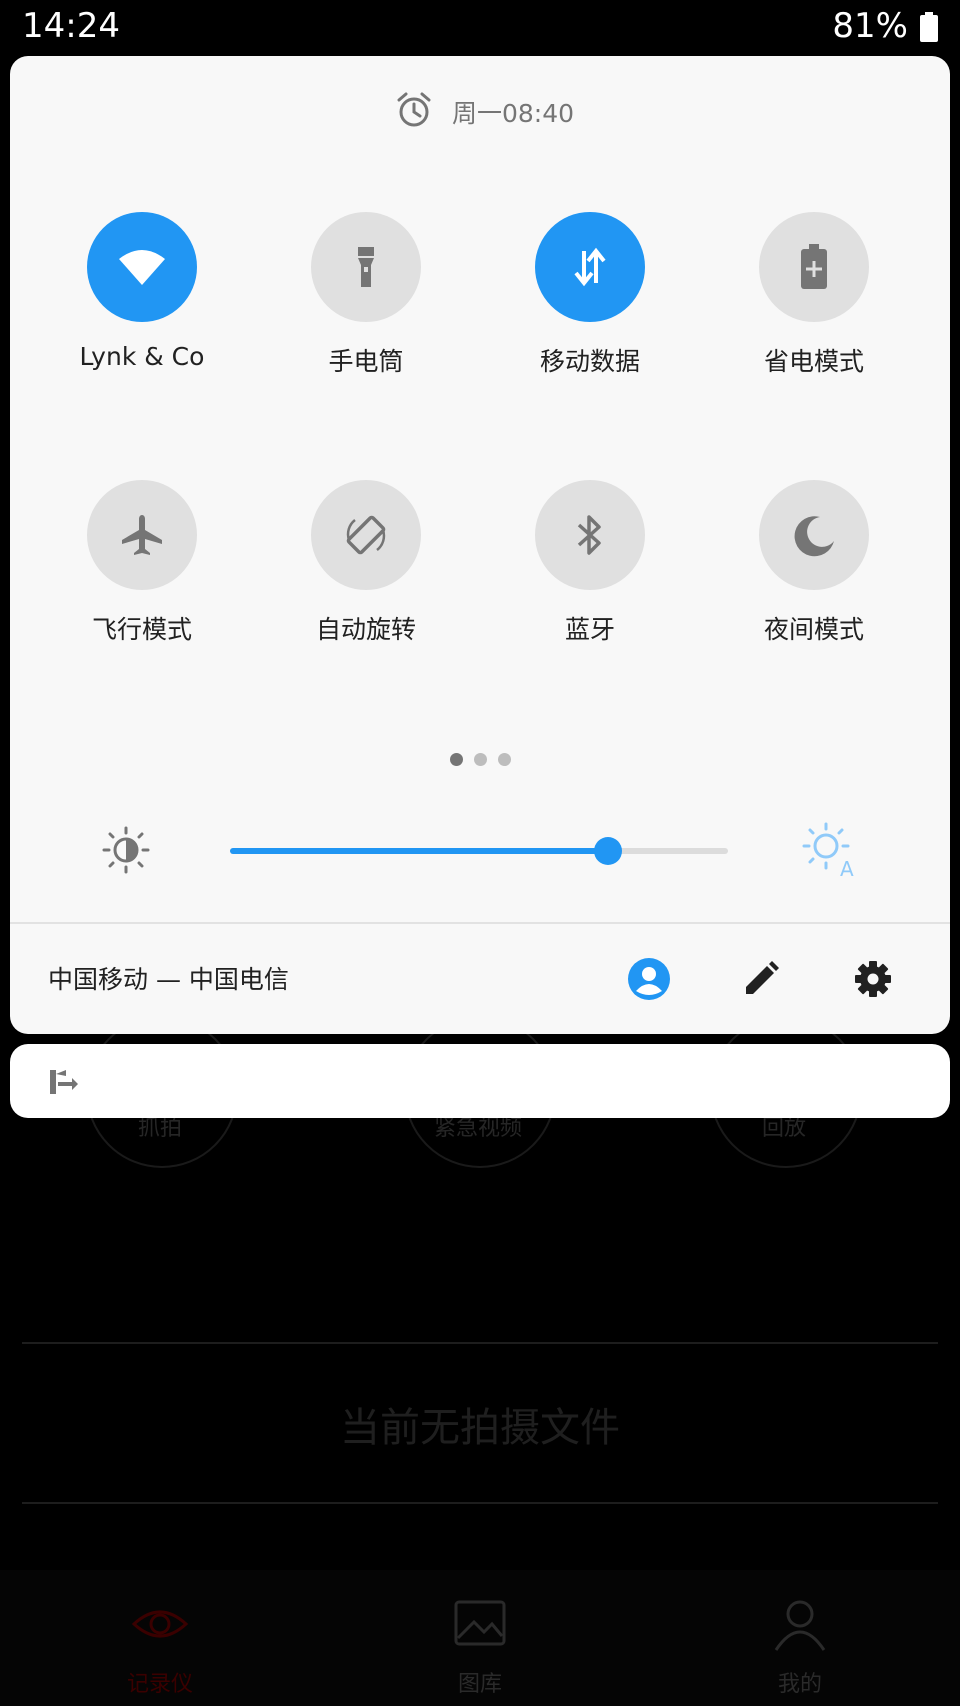  What do you see at coordinates (589, 361) in the screenshot?
I see `tile-mobile-data-label: 移动数据` at bounding box center [589, 361].